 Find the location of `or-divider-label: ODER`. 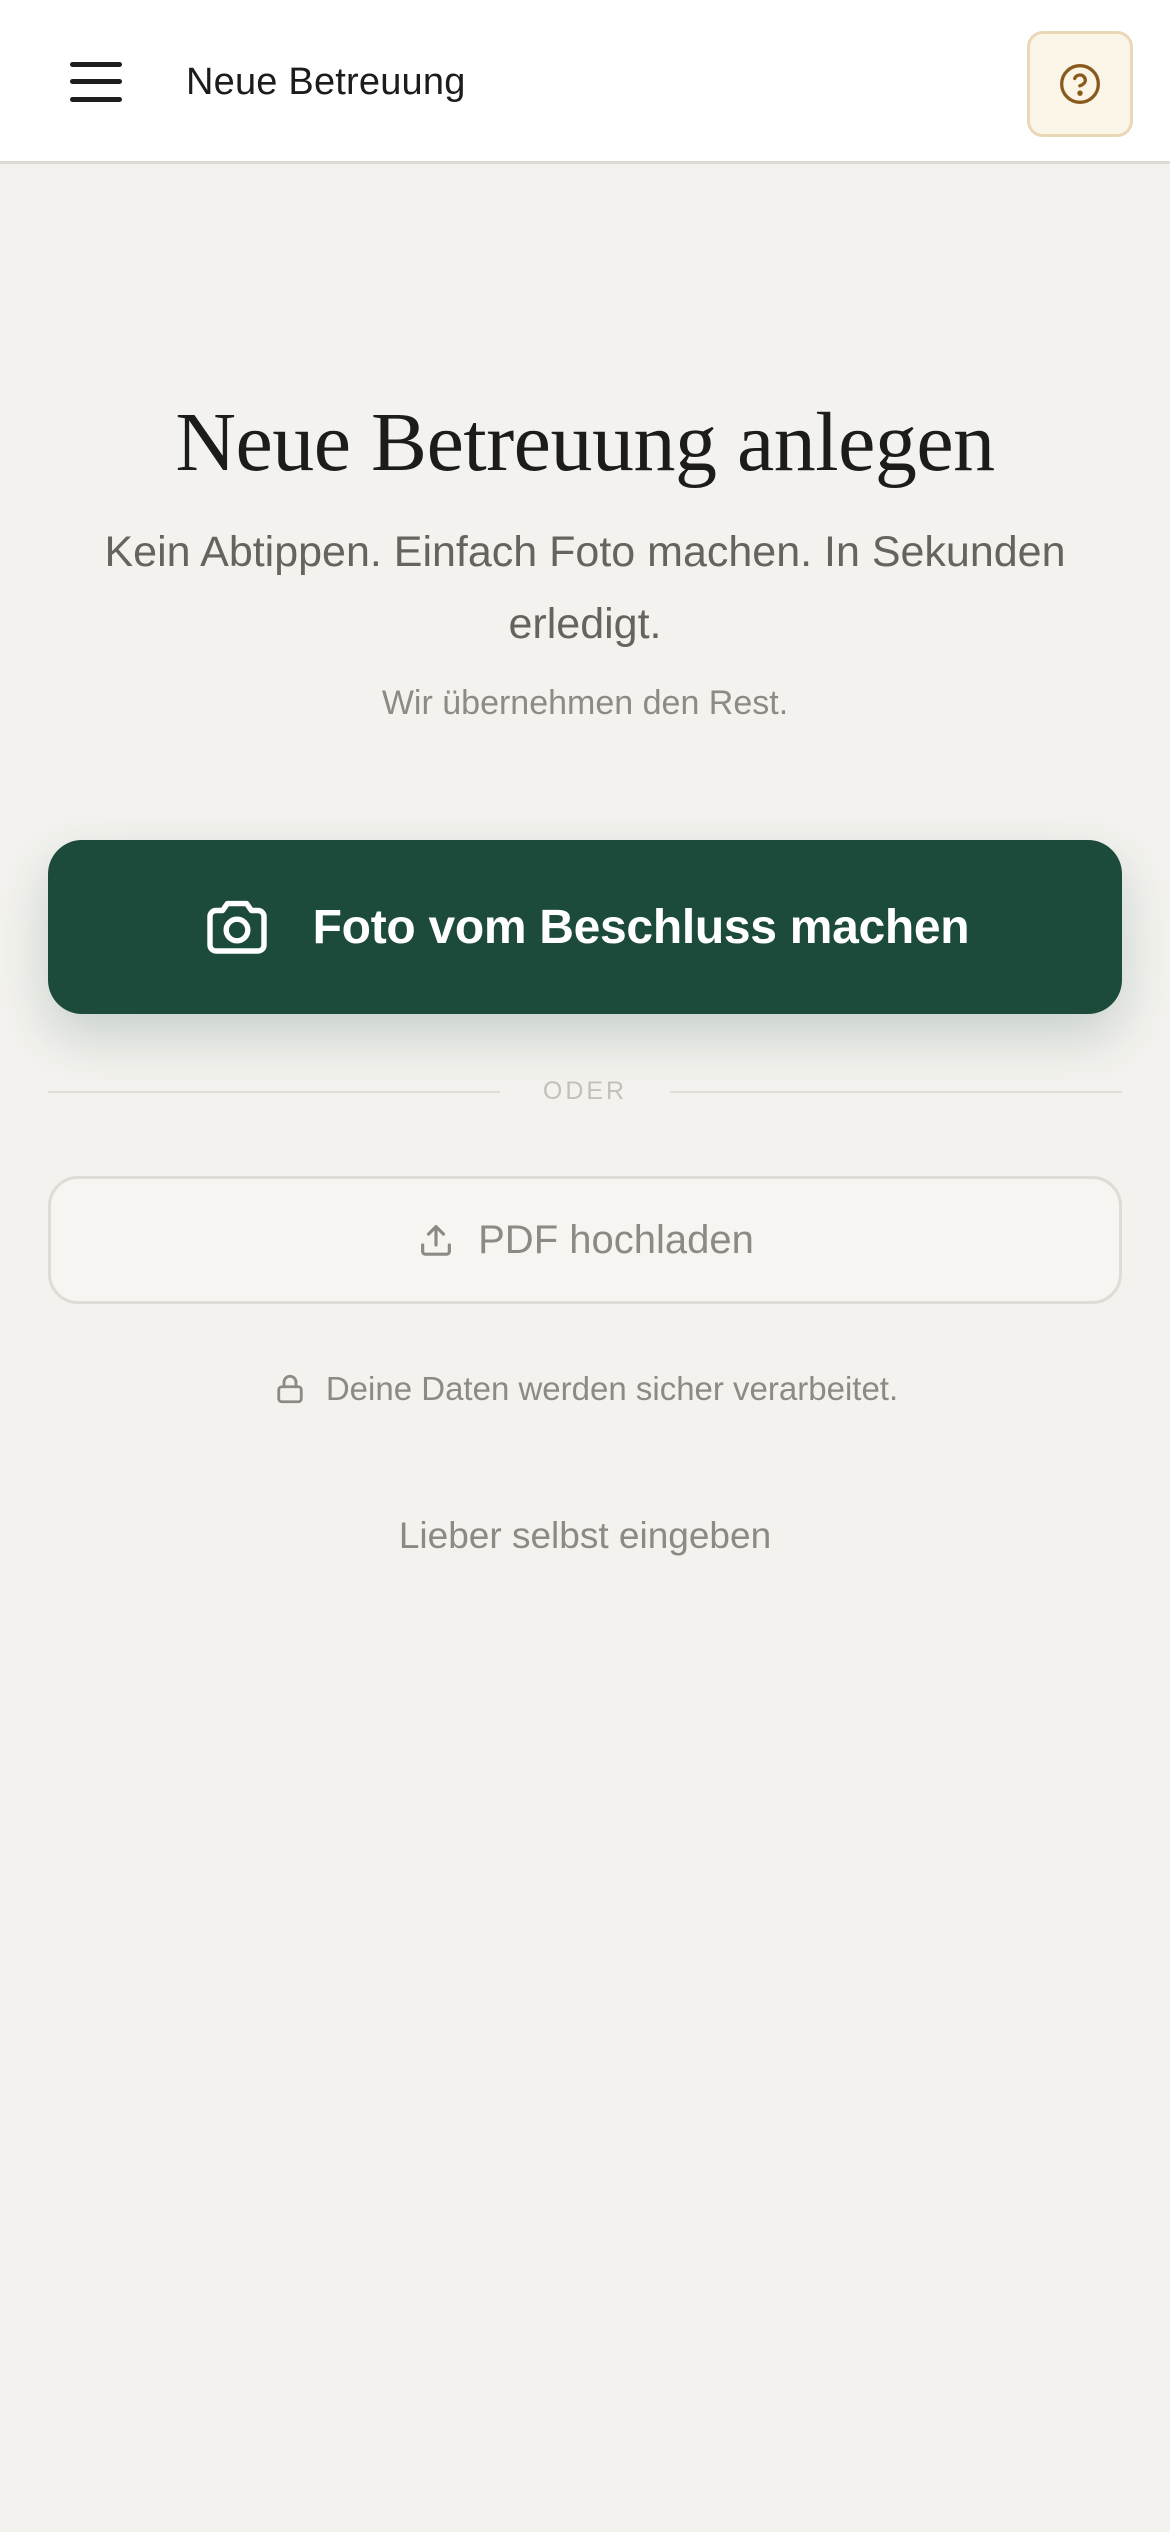

or-divider-label: ODER is located at coordinates (585, 1091).